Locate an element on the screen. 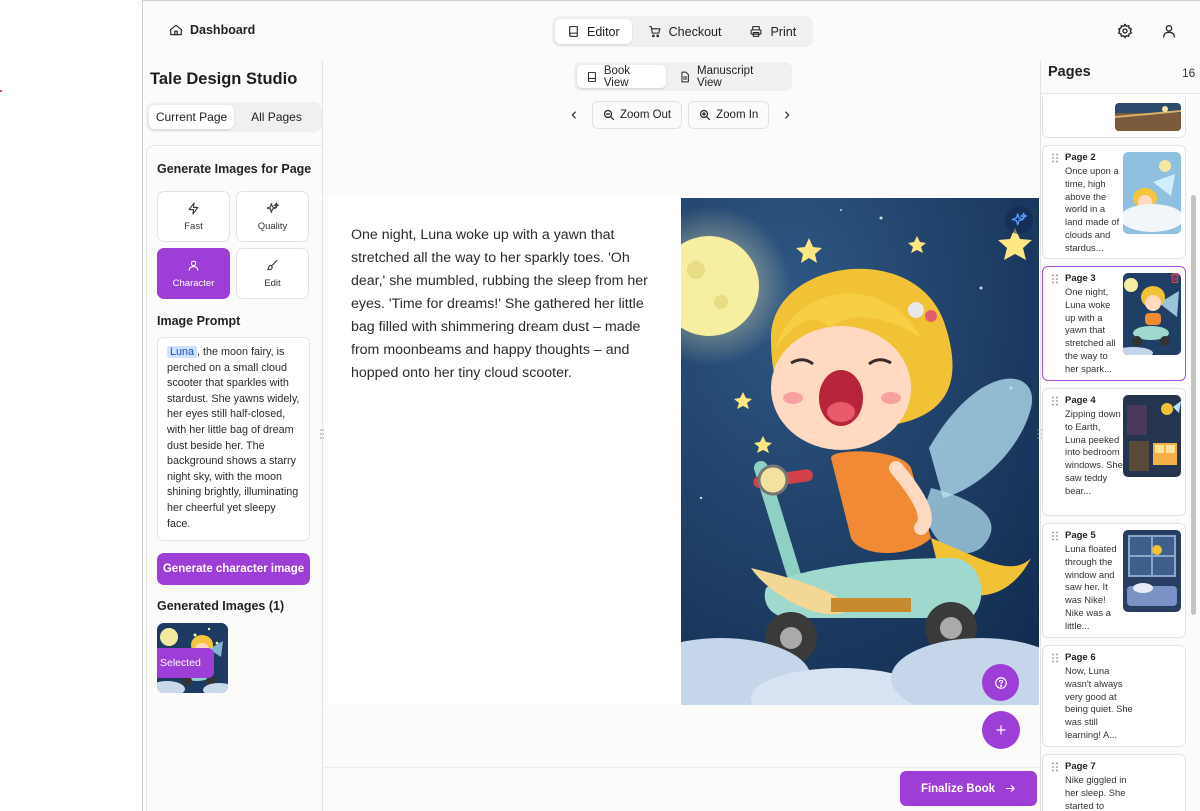 This screenshot has width=1200, height=811. generation-modes: Fast Quality Character Edit is located at coordinates (233, 245).